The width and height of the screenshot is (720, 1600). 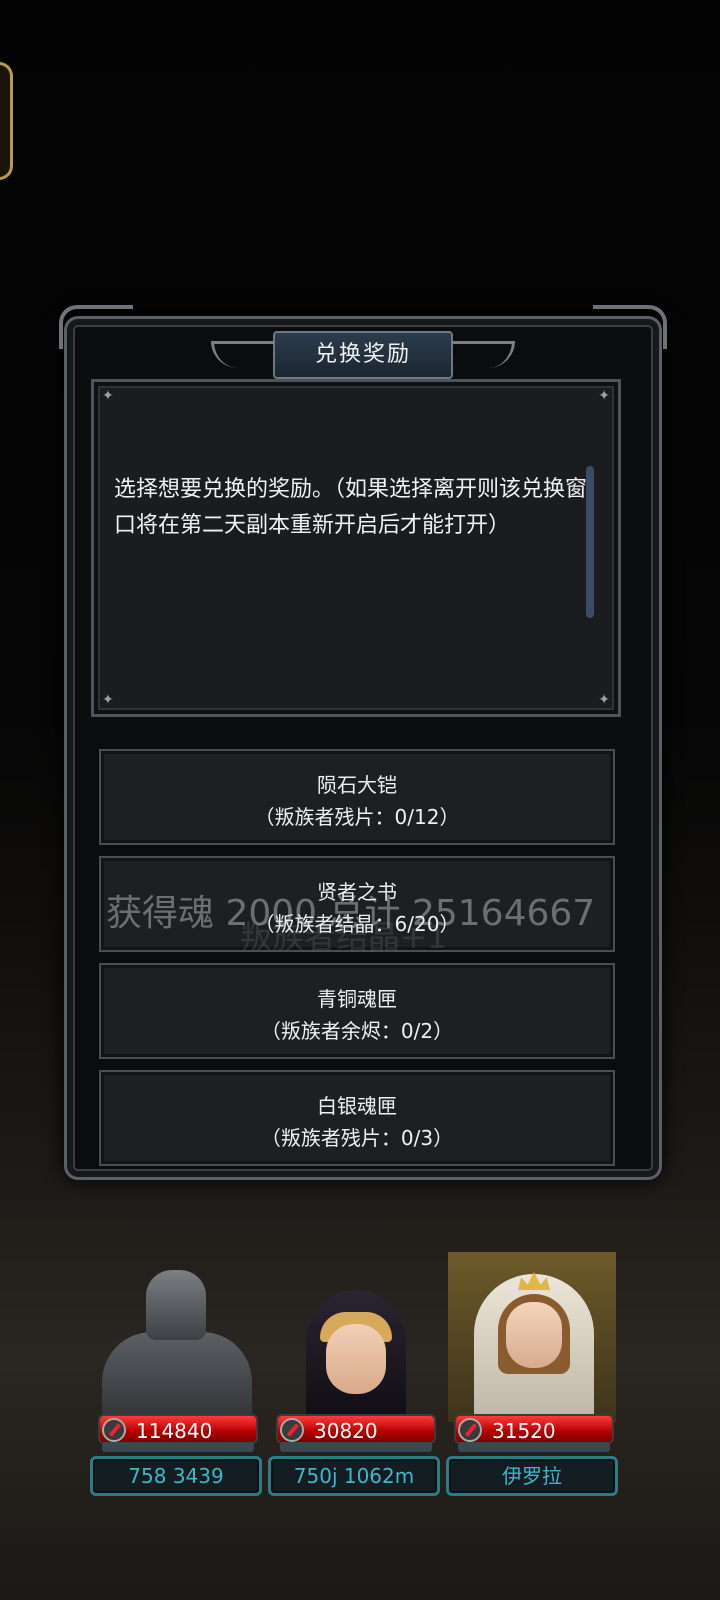 I want to click on member-name: 伊罗拉, so click(x=532, y=1476).